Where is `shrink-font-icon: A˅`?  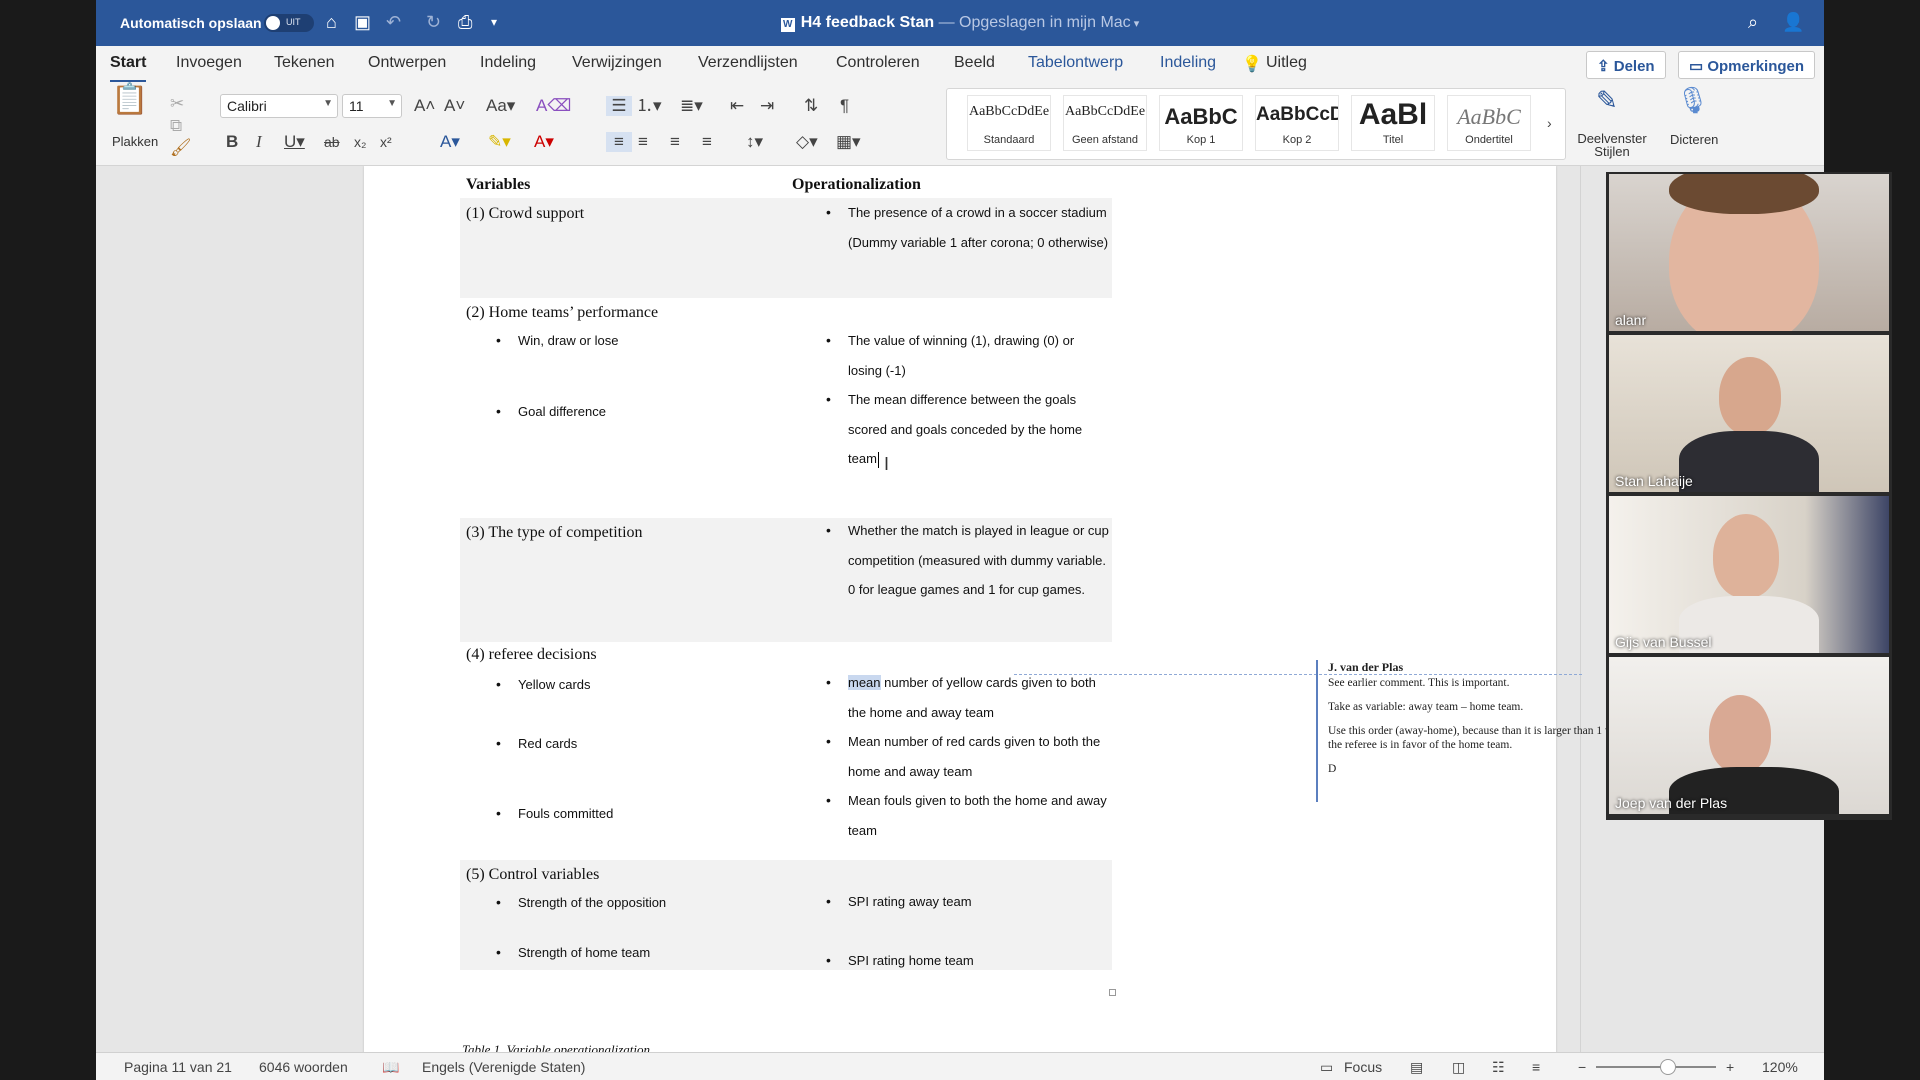
shrink-font-icon: A˅ is located at coordinates (454, 106).